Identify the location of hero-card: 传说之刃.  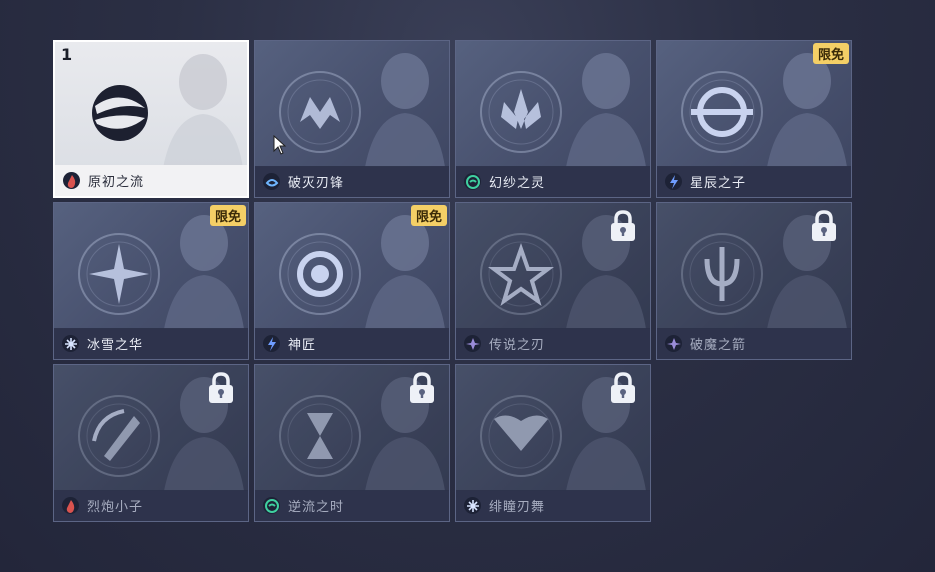
(553, 281).